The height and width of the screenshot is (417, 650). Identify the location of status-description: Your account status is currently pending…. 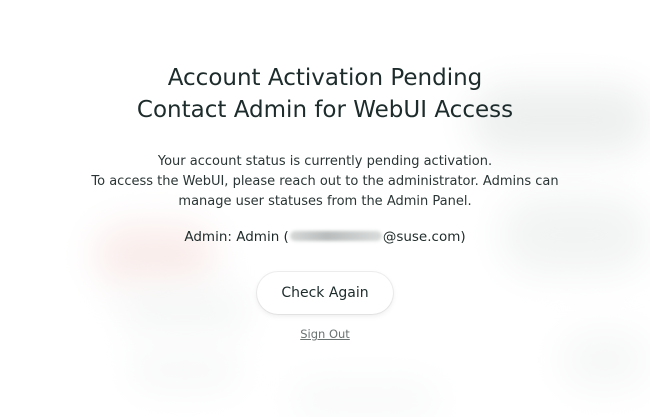
(325, 182).